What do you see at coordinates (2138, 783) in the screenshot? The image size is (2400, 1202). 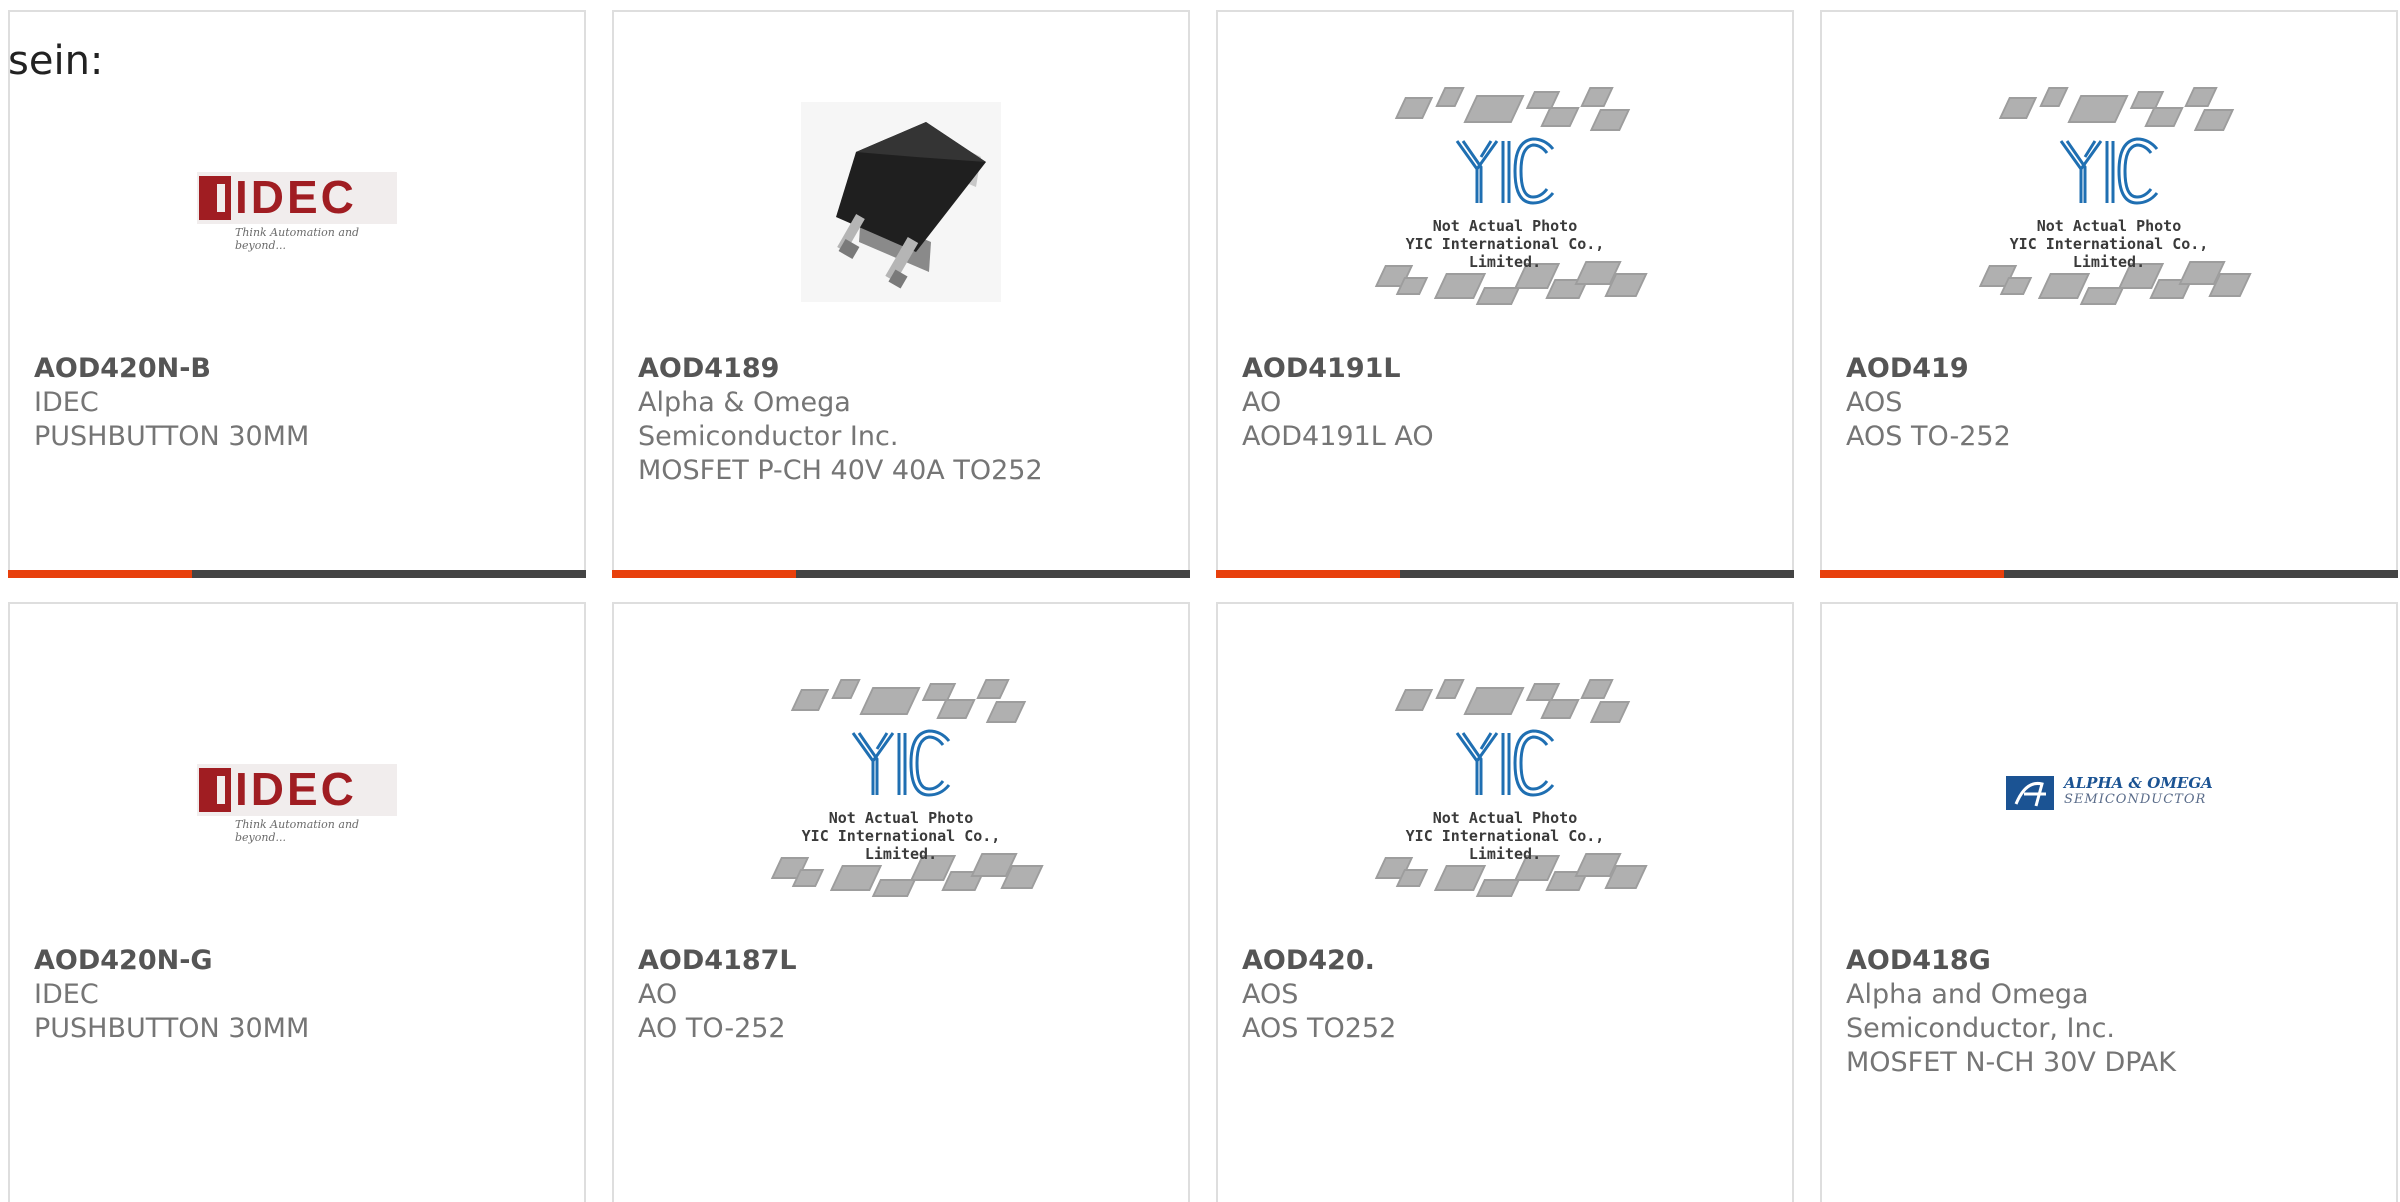 I see `alpha-omega-logo-name: ALPHA & OMEGA` at bounding box center [2138, 783].